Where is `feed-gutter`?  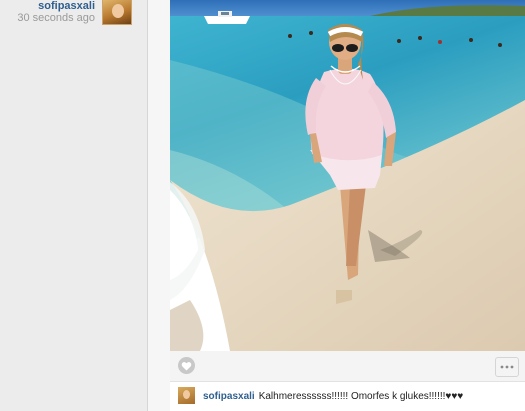
feed-gutter is located at coordinates (159, 205).